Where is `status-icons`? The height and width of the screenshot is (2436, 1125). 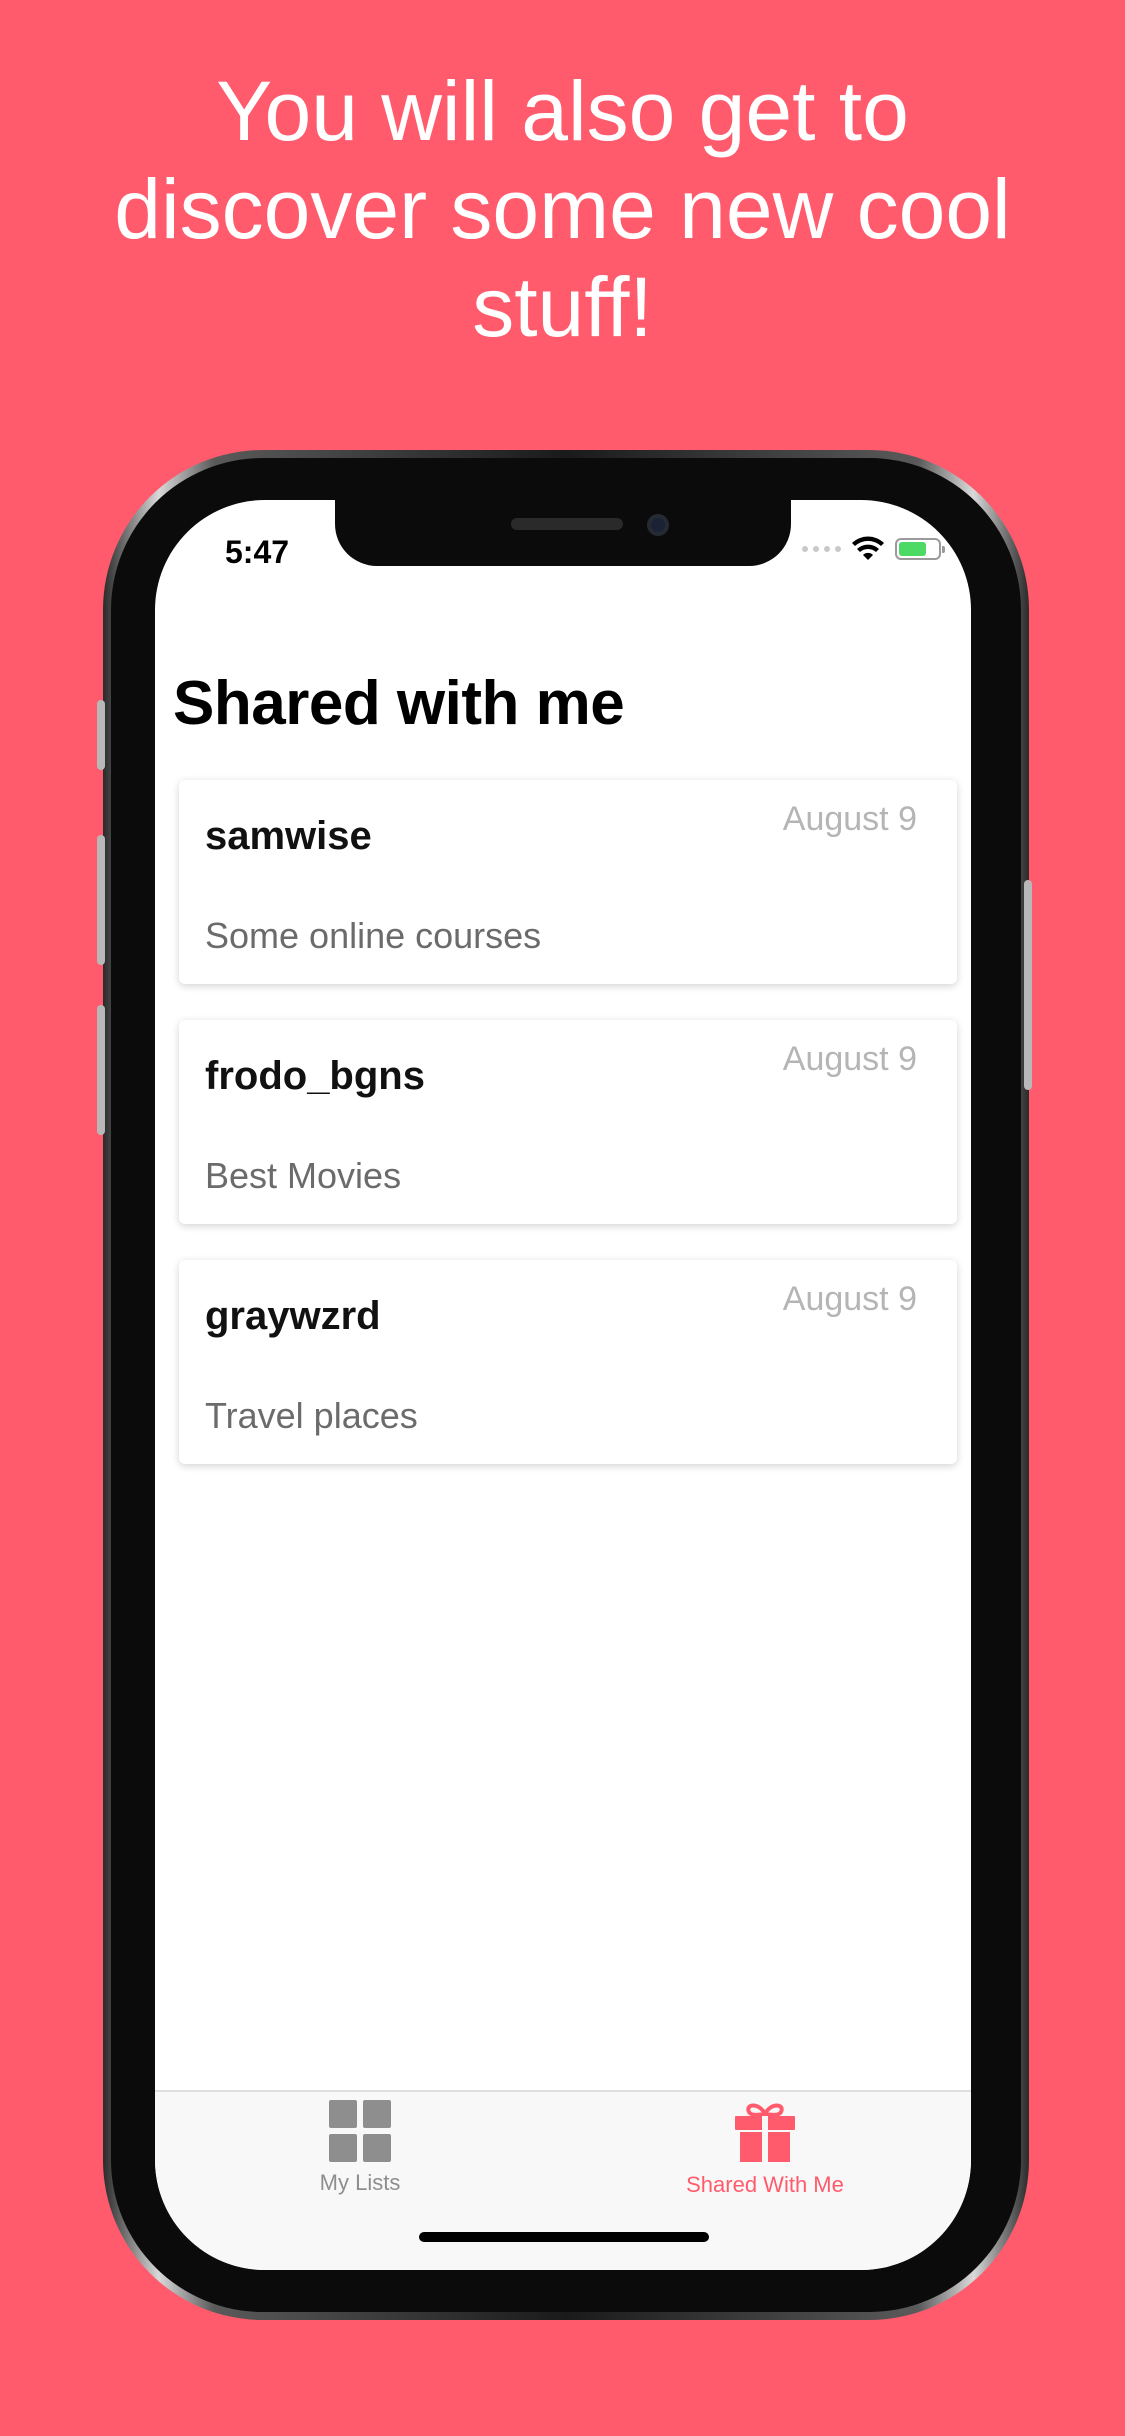 status-icons is located at coordinates (873, 549).